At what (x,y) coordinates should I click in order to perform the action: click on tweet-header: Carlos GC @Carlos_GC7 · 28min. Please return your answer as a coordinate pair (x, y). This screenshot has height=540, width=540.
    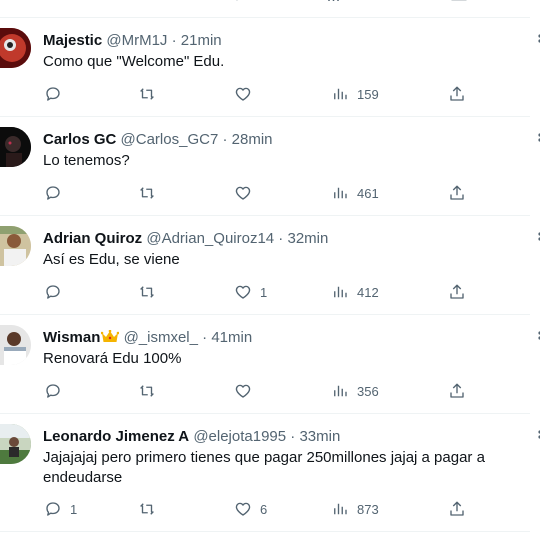
    Looking at the image, I should click on (158, 140).